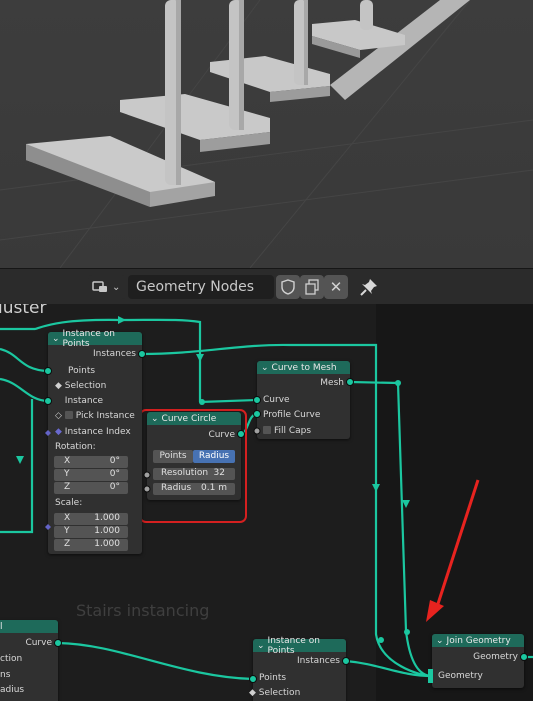 The image size is (533, 701). I want to click on fake-user-button, so click(288, 287).